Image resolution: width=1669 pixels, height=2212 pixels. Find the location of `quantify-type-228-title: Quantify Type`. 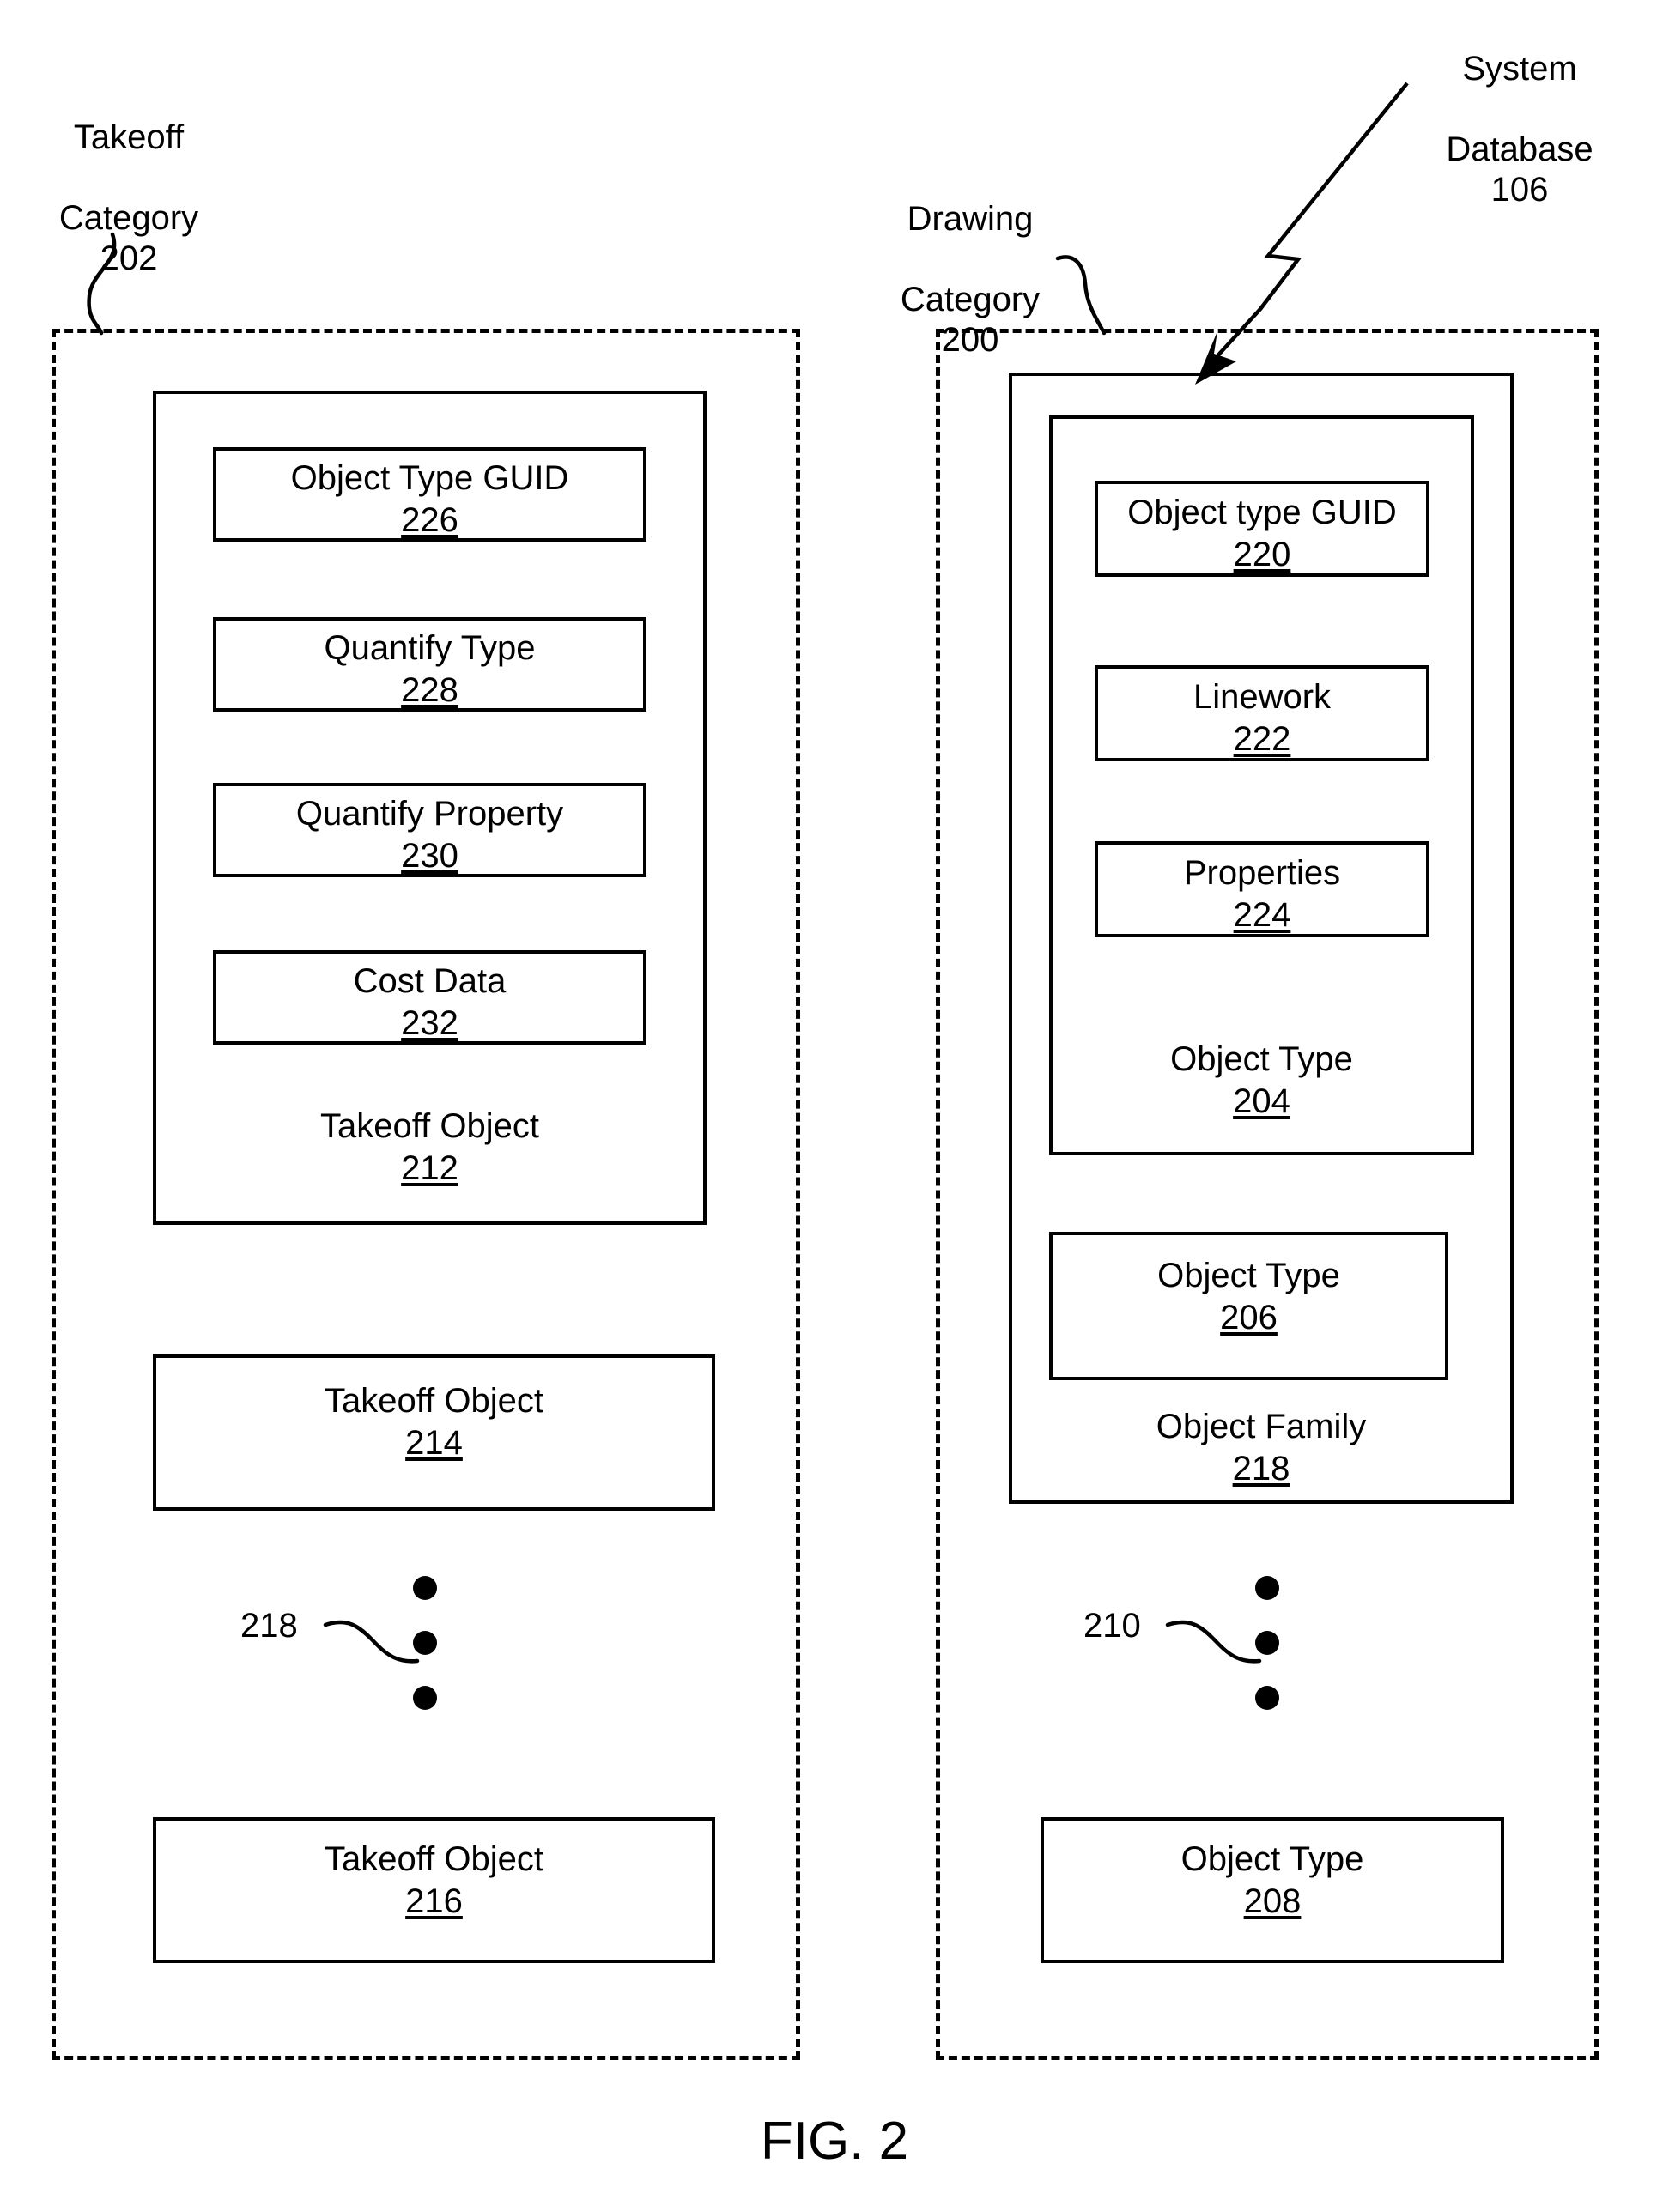

quantify-type-228-title: Quantify Type is located at coordinates (430, 648).